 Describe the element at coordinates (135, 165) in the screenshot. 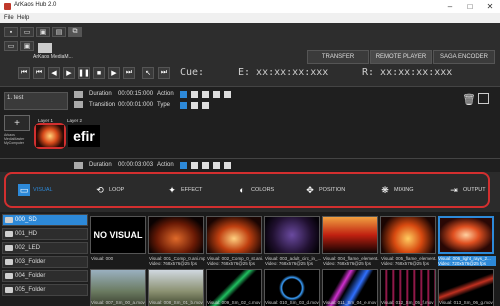

I see `duration-value: 00:00:03:003` at that location.